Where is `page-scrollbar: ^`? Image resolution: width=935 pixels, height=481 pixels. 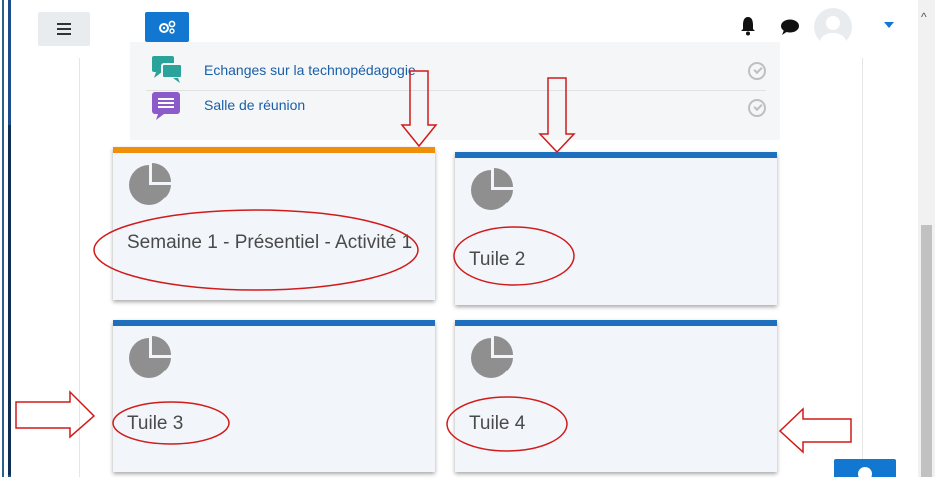
page-scrollbar: ^ is located at coordinates (926, 238).